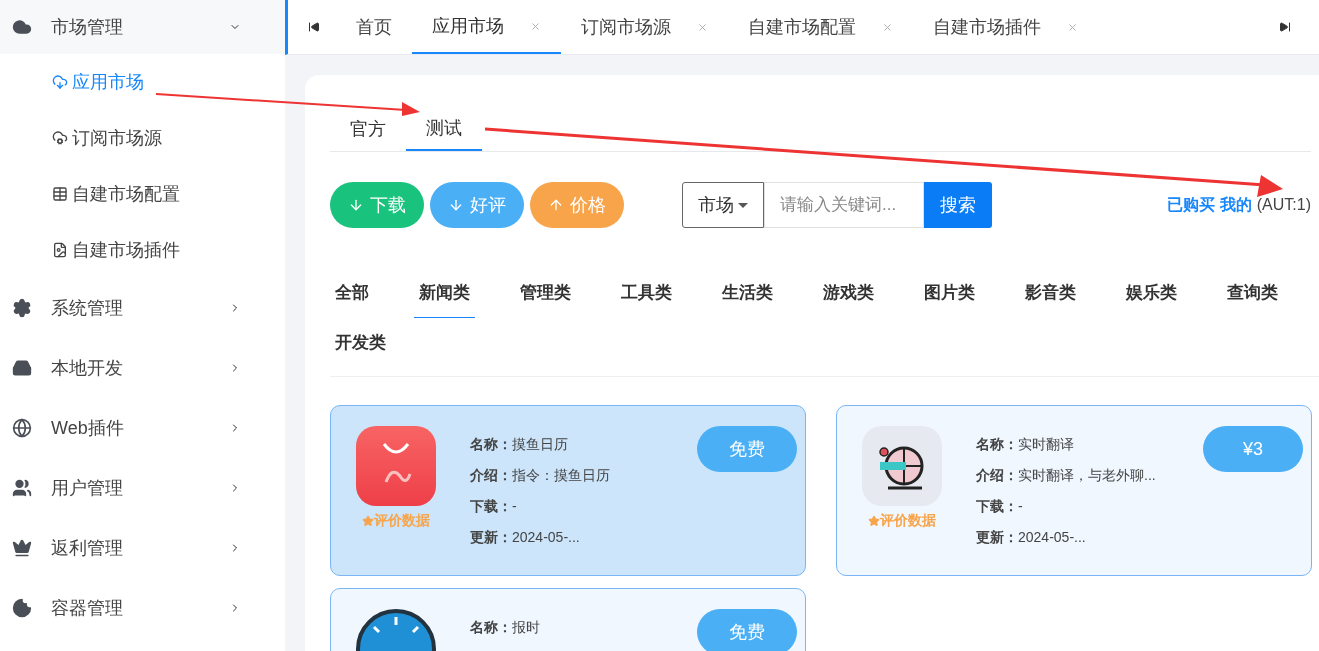  I want to click on category-tab: 管理类, so click(545, 293).